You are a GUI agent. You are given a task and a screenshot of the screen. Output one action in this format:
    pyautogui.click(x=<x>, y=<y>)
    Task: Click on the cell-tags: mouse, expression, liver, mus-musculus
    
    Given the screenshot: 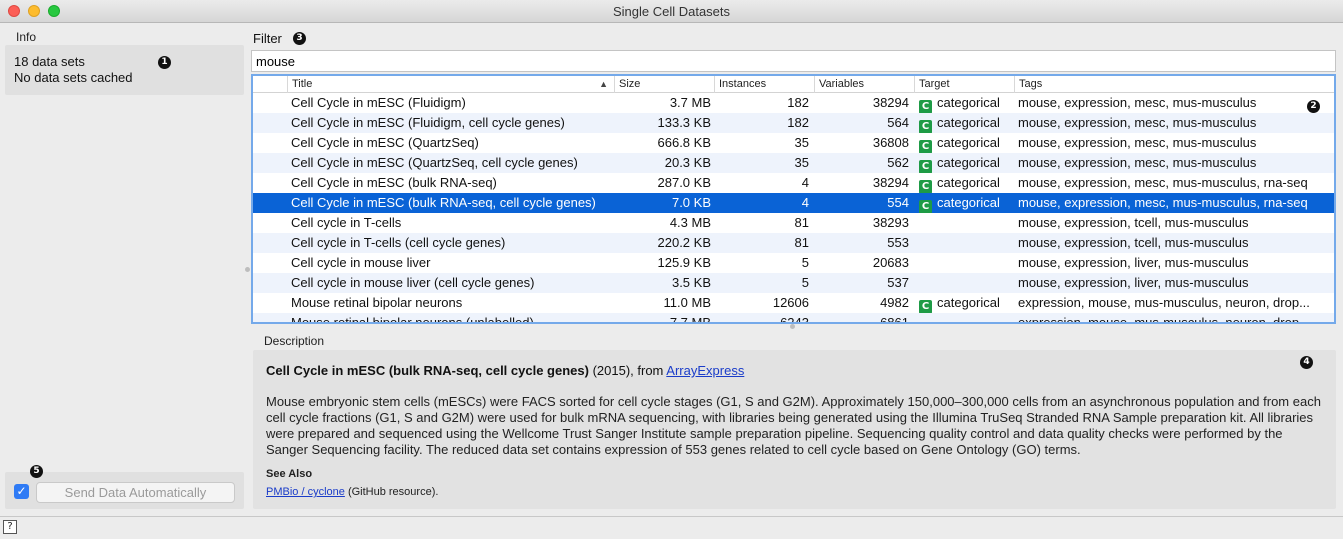 What is the action you would take?
    pyautogui.click(x=1133, y=262)
    